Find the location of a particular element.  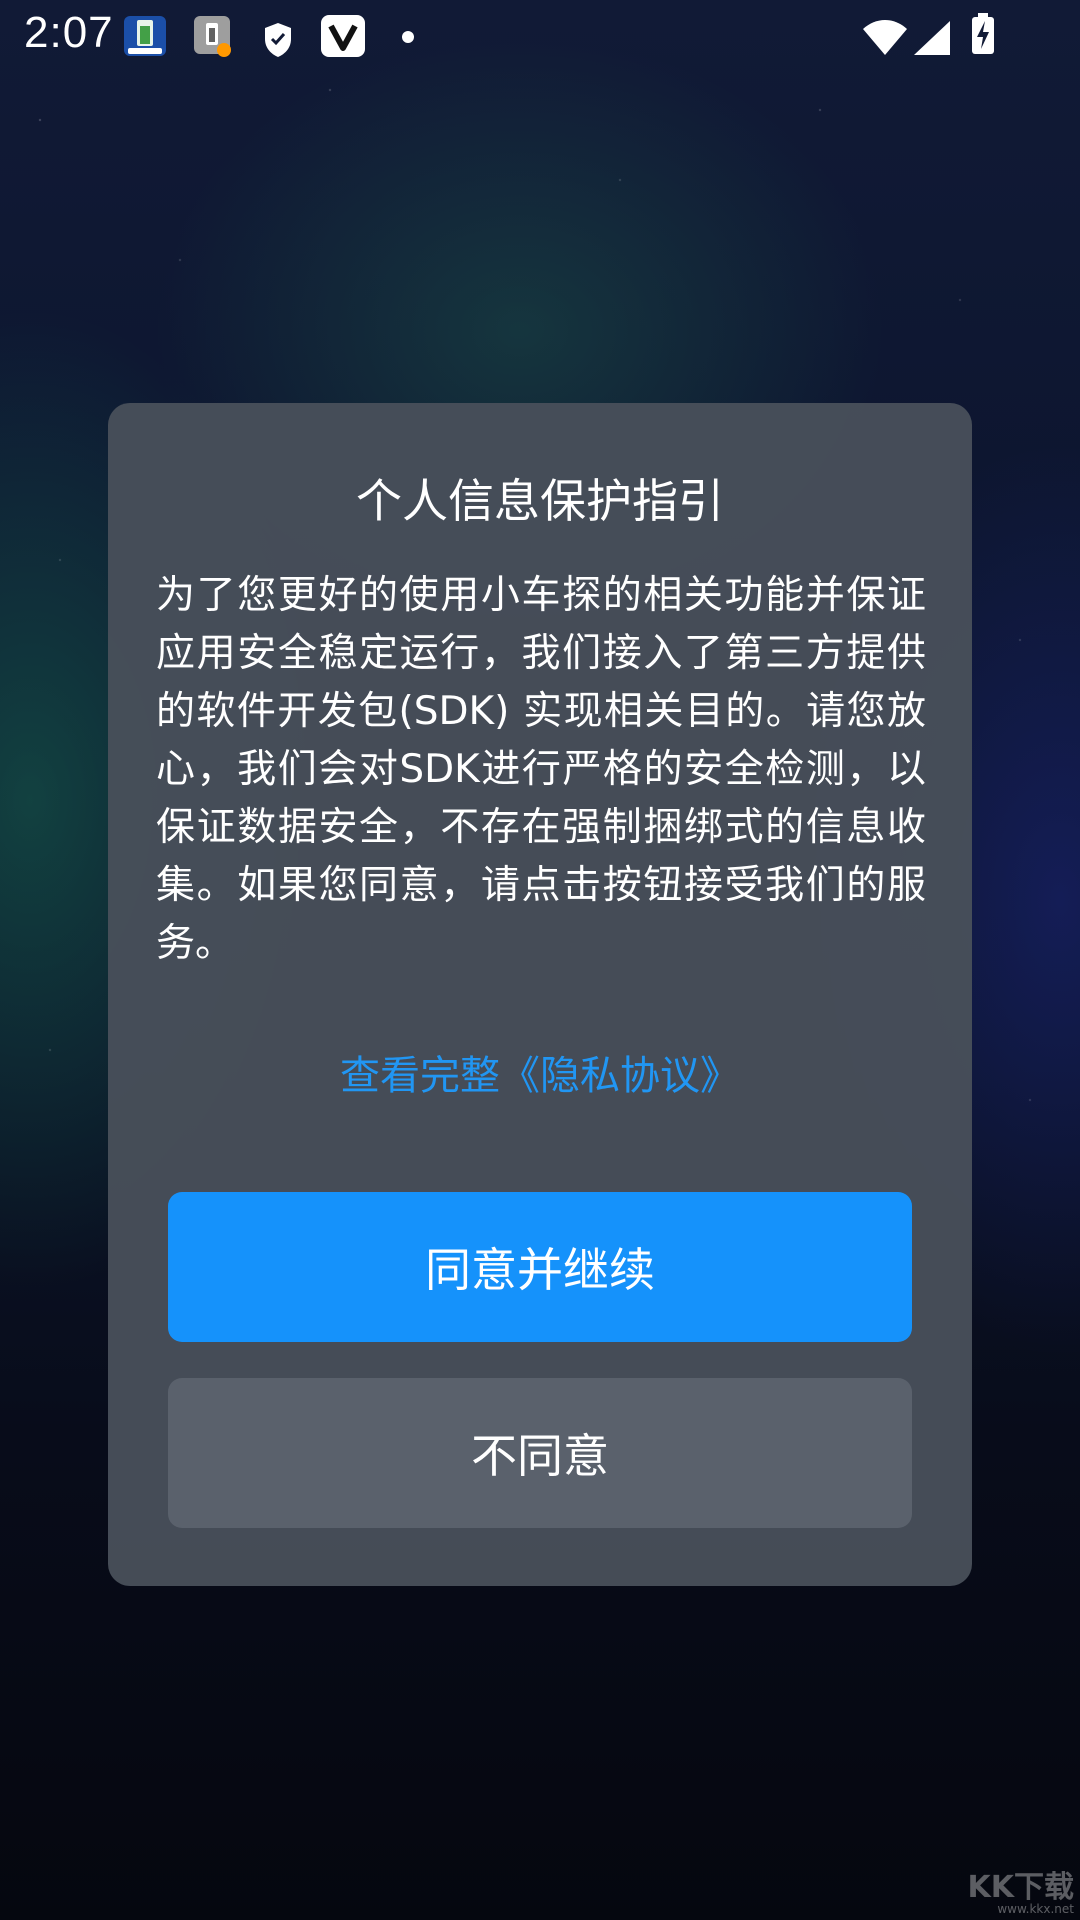

battery-app-icon is located at coordinates (145, 36).